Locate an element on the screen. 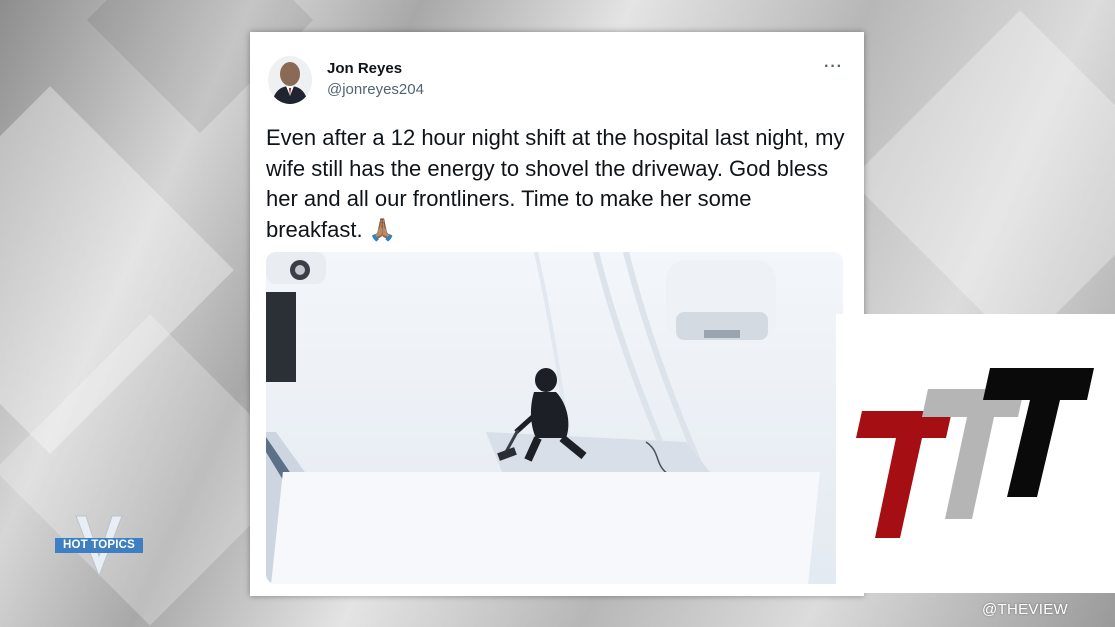  avatar is located at coordinates (290, 80).